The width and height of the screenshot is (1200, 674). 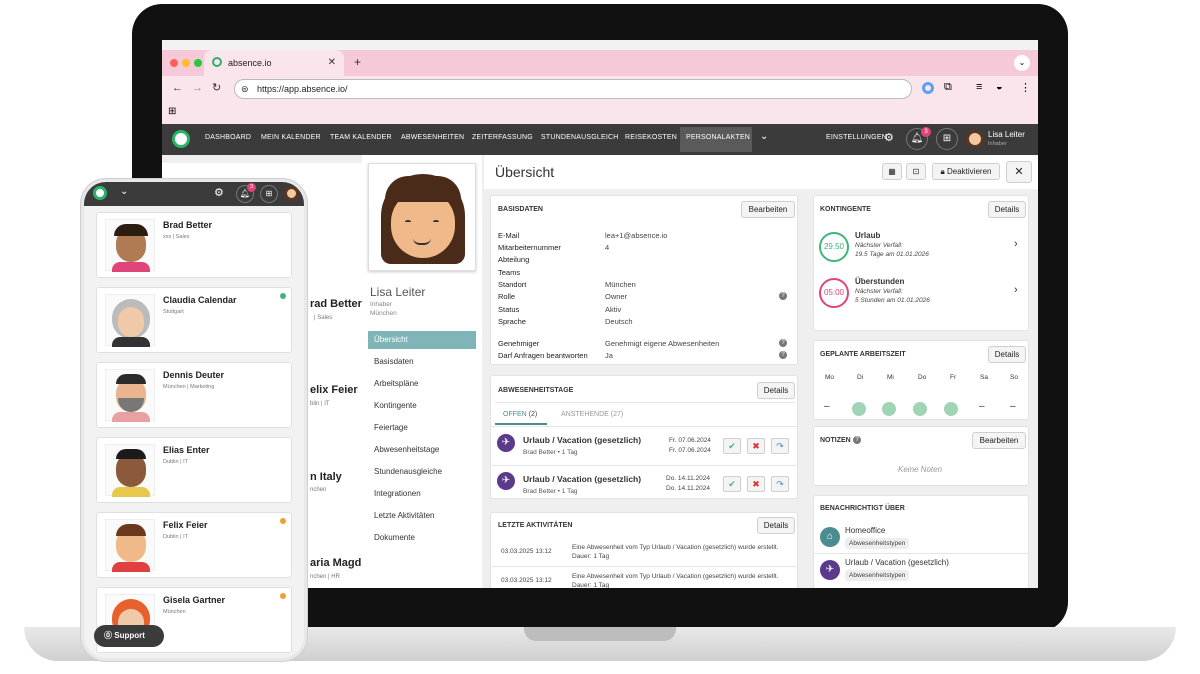 What do you see at coordinates (834, 247) in the screenshot?
I see `urlaub-ring: 29.50` at bounding box center [834, 247].